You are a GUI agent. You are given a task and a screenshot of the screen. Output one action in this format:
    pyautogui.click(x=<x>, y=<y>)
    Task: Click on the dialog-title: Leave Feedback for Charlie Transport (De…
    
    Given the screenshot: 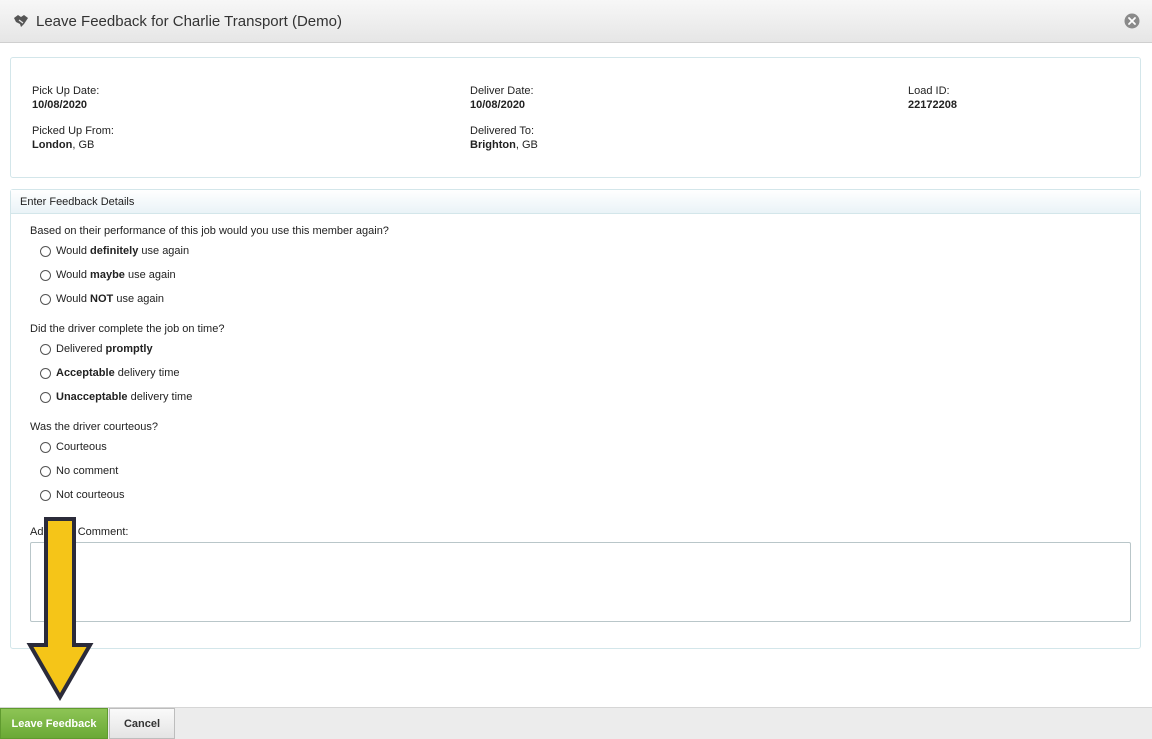 What is the action you would take?
    pyautogui.click(x=189, y=21)
    